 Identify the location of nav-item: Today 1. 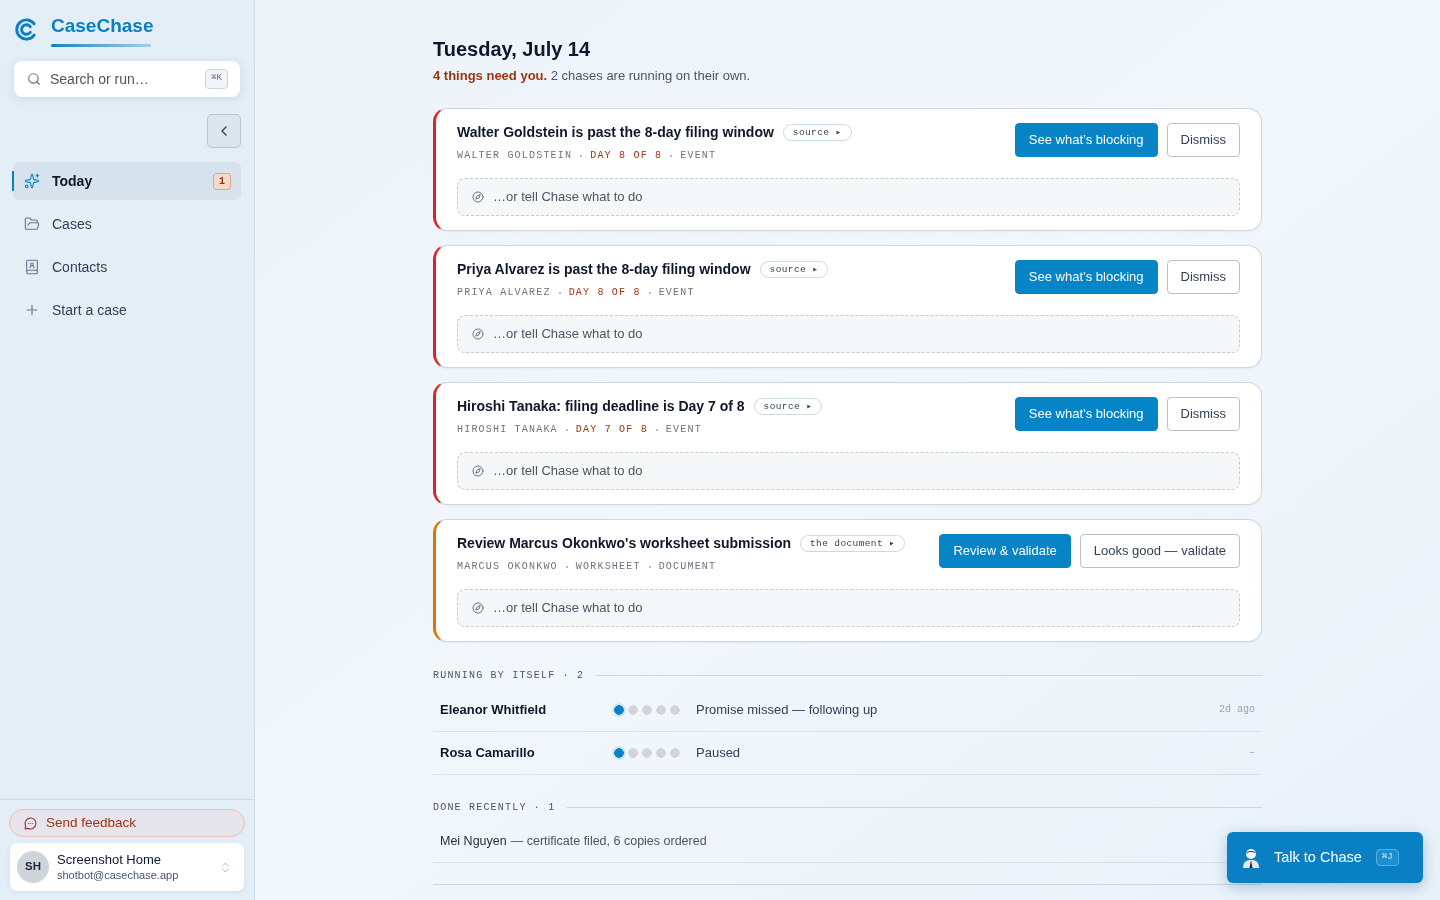
(127, 181).